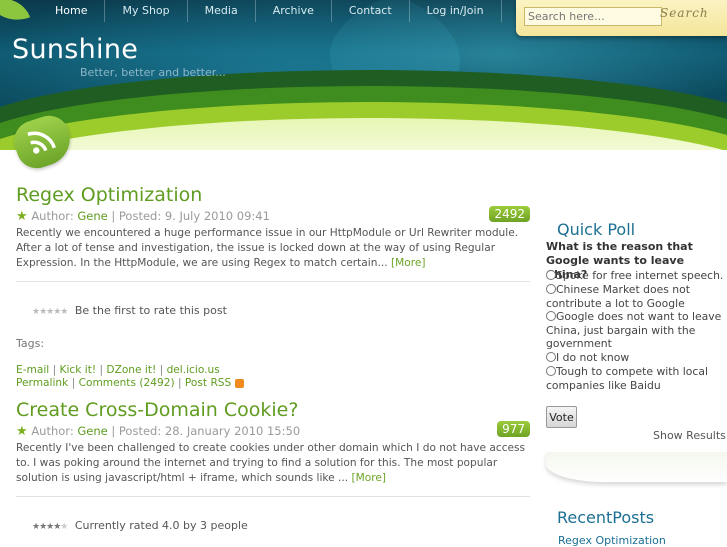 The width and height of the screenshot is (727, 547). What do you see at coordinates (75, 49) in the screenshot?
I see `site-title: Sunshine` at bounding box center [75, 49].